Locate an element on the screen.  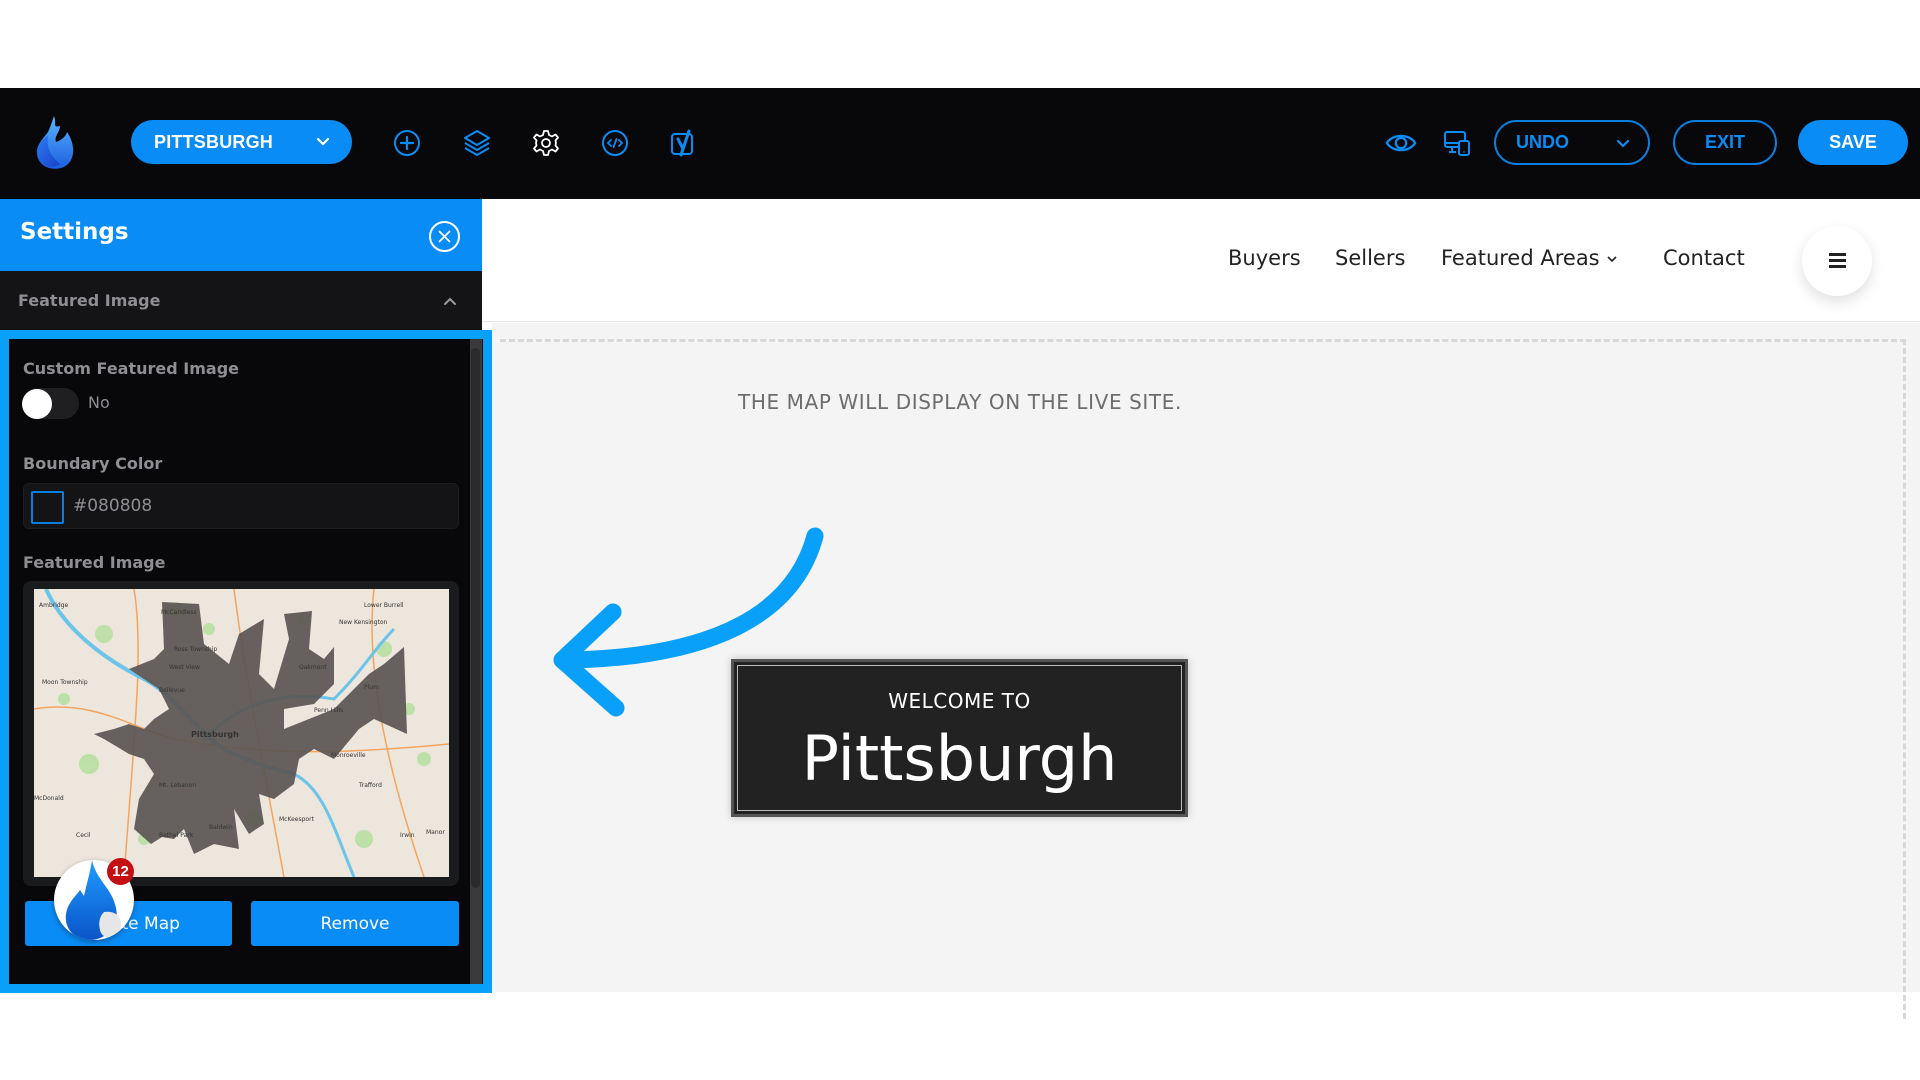
responsive-devices-icon is located at coordinates (1457, 143).